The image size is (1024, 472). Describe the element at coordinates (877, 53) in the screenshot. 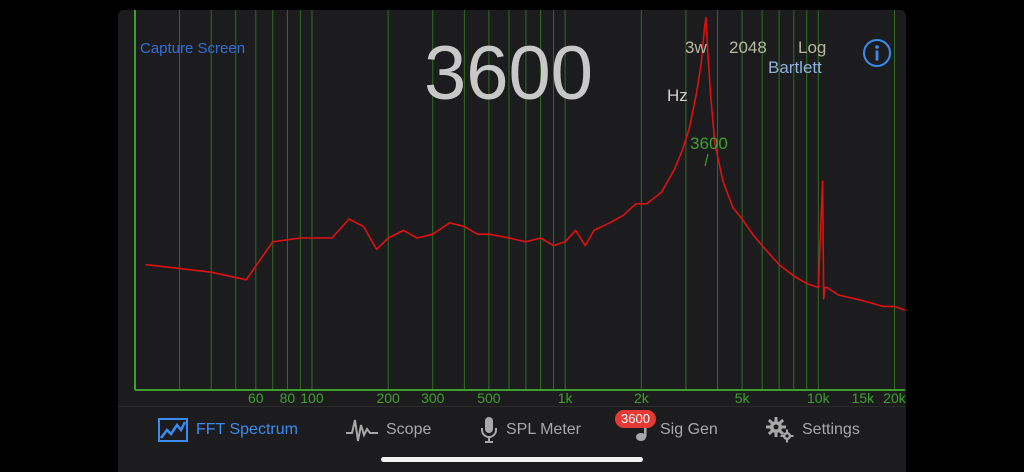

I see `info-icon` at that location.